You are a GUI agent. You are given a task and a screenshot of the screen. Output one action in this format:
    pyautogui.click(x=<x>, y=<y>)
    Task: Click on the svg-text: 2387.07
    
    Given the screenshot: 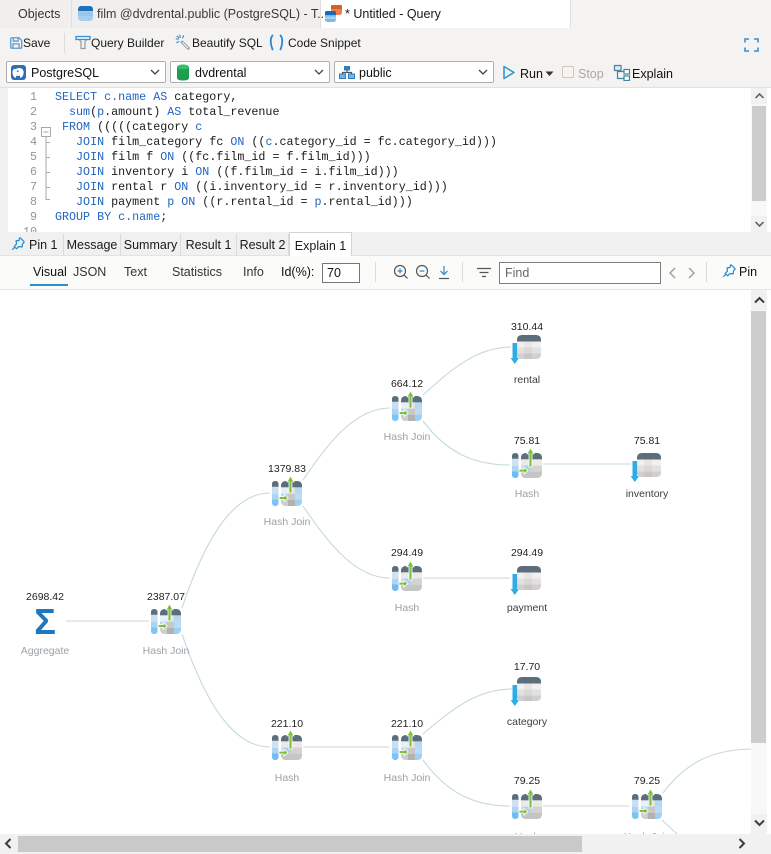 What is the action you would take?
    pyautogui.click(x=166, y=597)
    